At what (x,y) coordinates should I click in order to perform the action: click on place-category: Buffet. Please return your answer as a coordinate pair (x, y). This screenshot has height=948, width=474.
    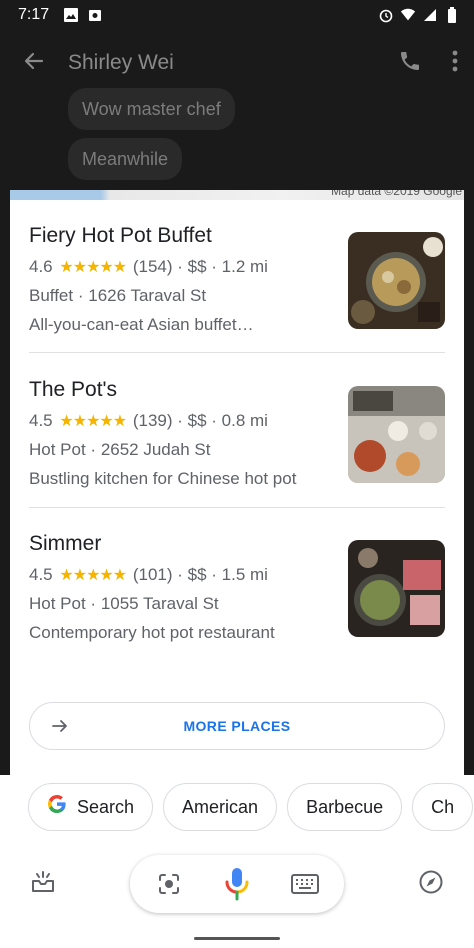
    Looking at the image, I should click on (51, 295).